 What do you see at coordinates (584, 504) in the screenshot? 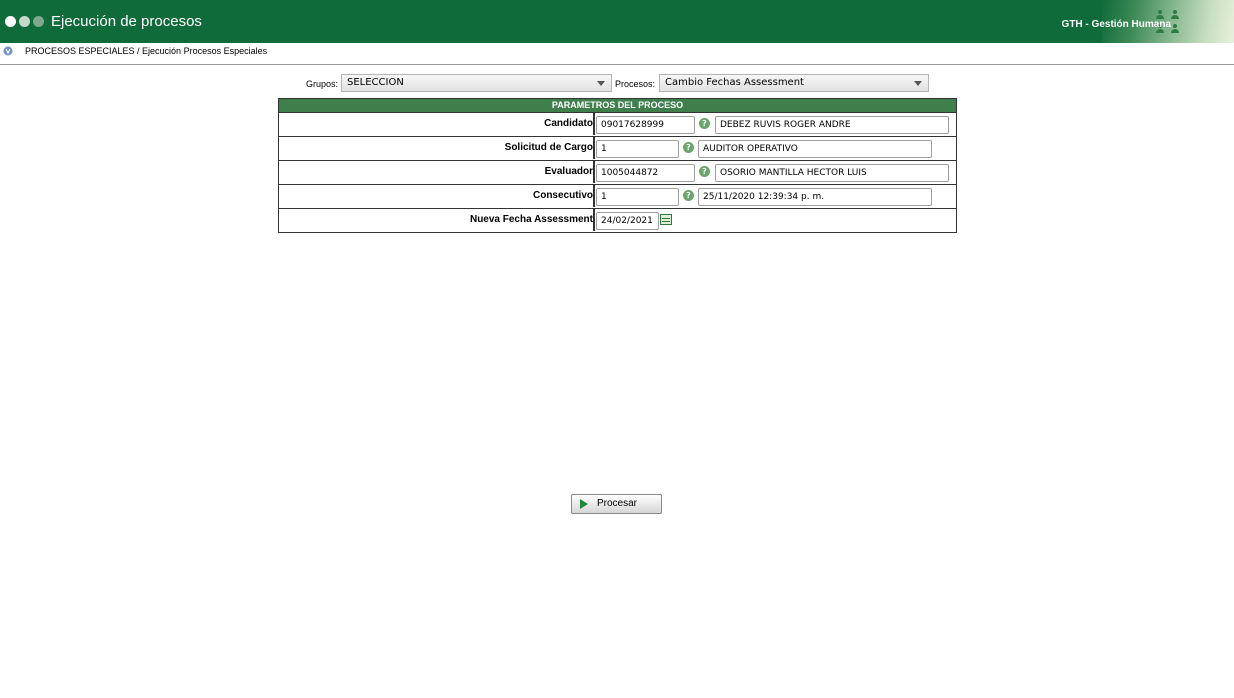
I see `play-icon` at bounding box center [584, 504].